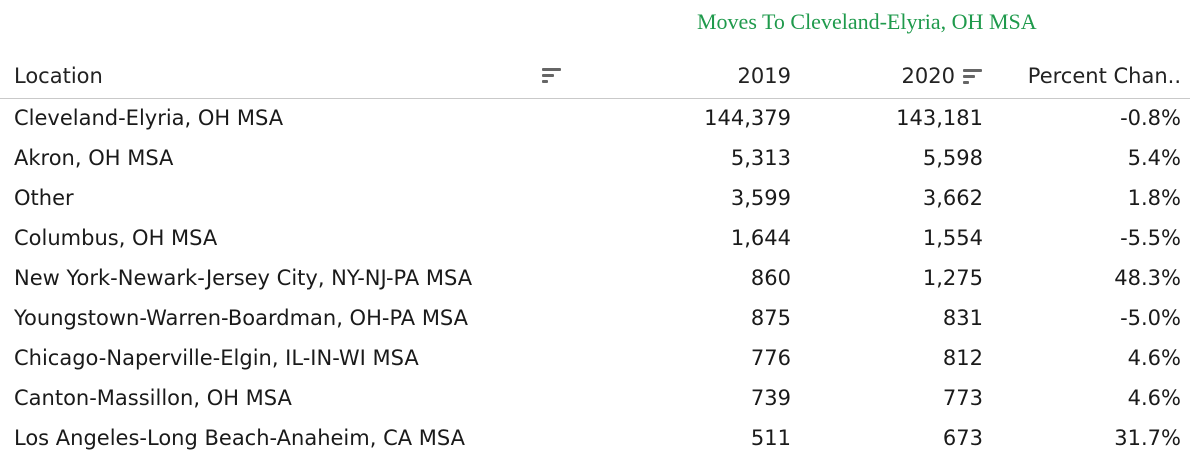 This screenshot has height=468, width=1190. What do you see at coordinates (962, 438) in the screenshot?
I see `cell-2020: 673` at bounding box center [962, 438].